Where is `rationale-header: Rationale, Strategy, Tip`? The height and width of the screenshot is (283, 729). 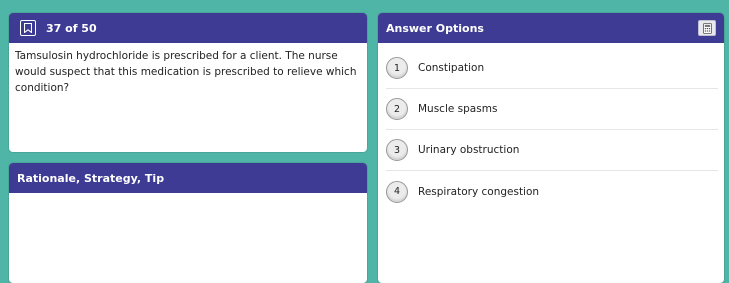
rationale-header: Rationale, Strategy, Tip is located at coordinates (188, 178).